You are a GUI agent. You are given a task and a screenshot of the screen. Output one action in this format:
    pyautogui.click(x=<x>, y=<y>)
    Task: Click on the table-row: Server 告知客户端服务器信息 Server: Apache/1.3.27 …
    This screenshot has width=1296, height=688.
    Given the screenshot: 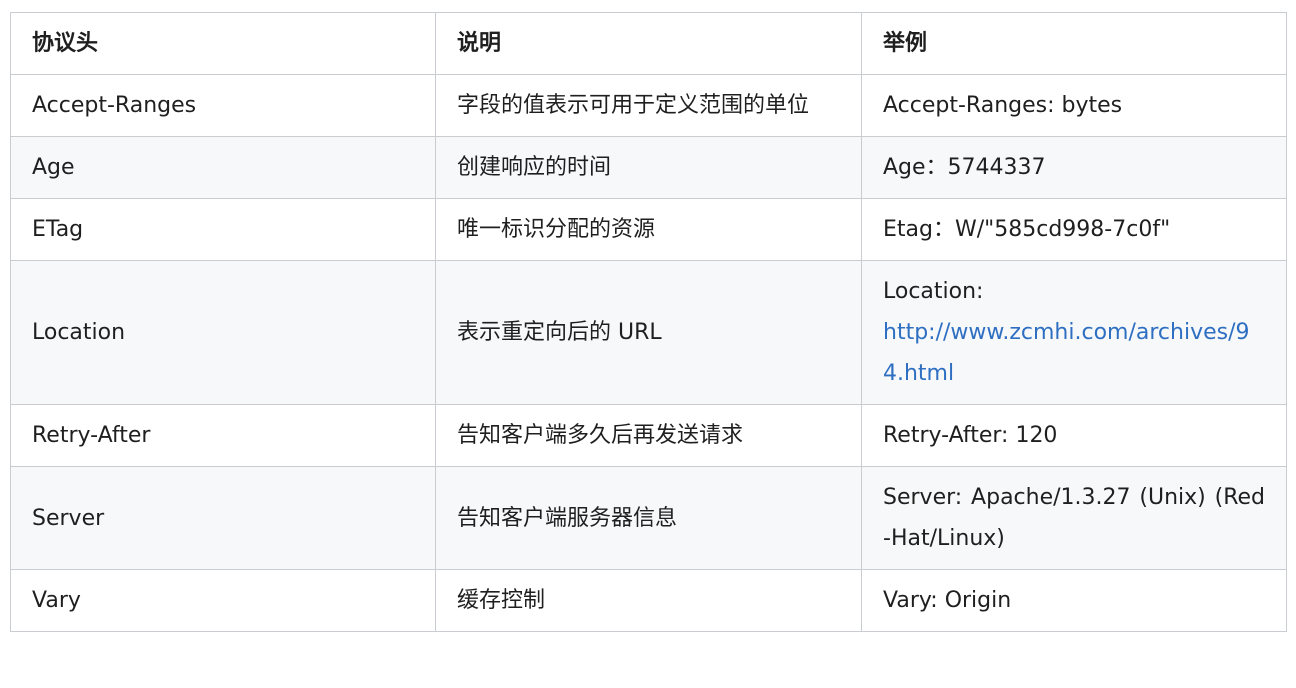 What is the action you would take?
    pyautogui.click(x=648, y=518)
    